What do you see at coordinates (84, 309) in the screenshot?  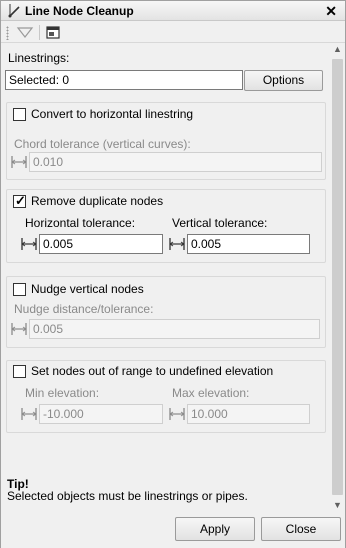 I see `nudge-distance-label: Nudge distance/tolerance:` at bounding box center [84, 309].